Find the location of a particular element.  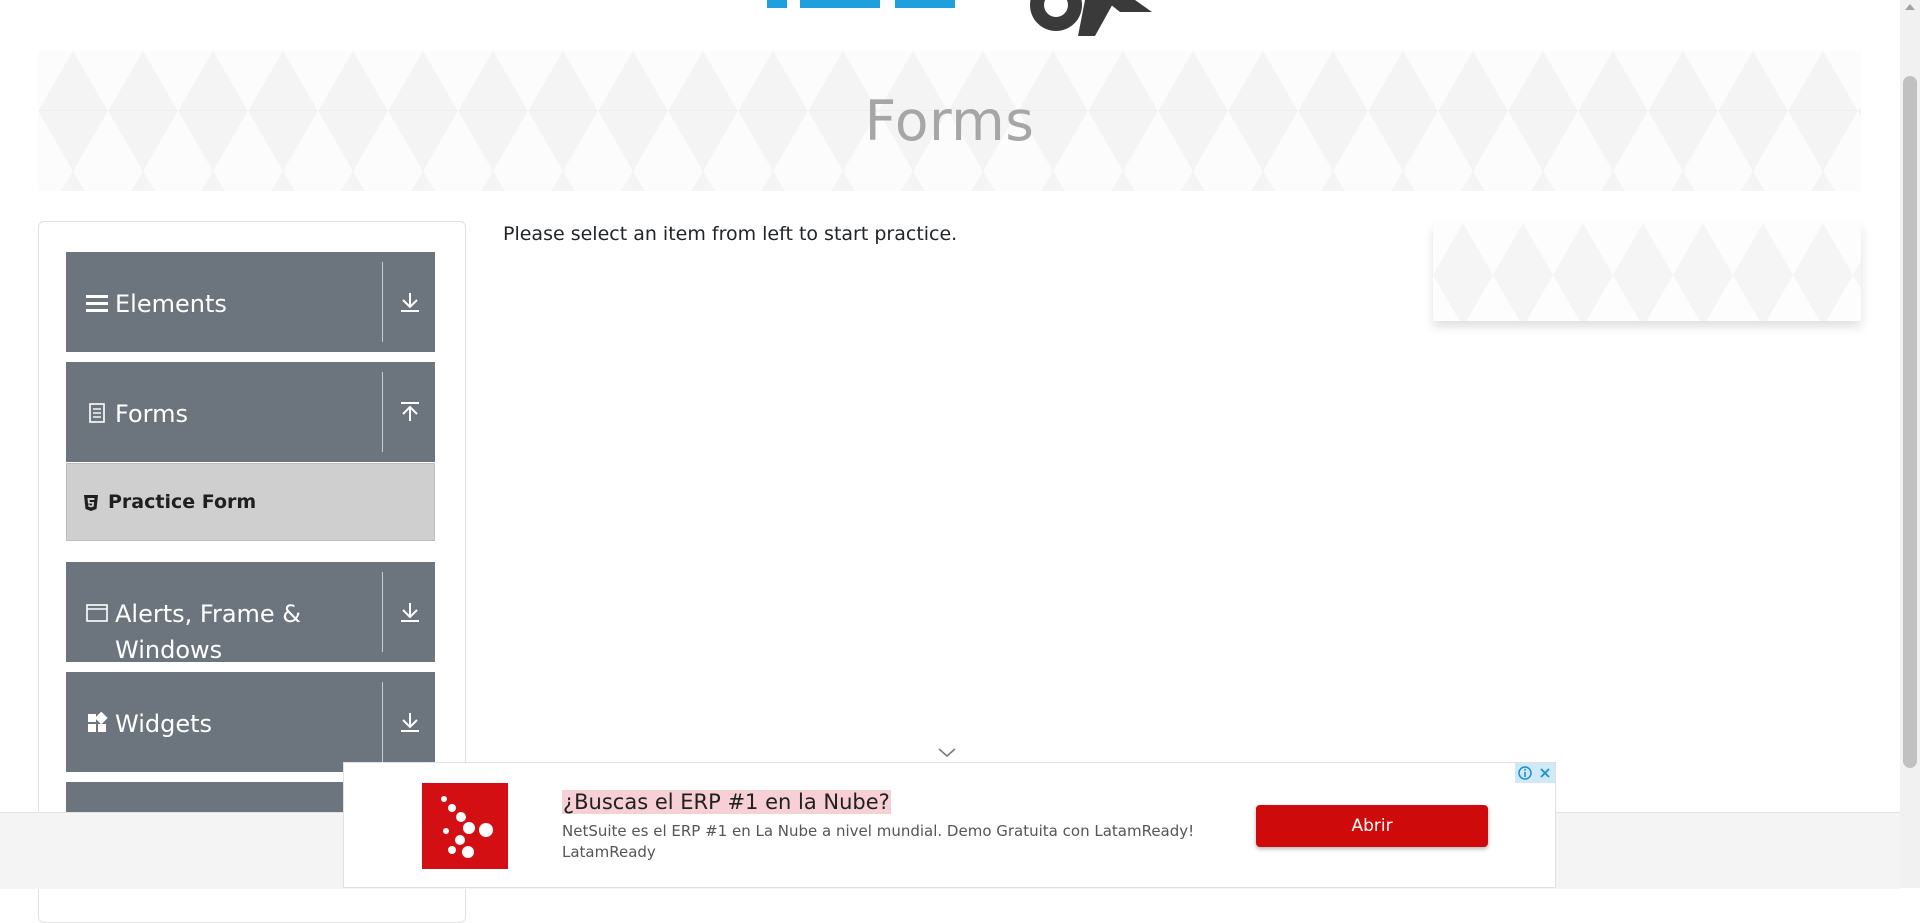

page-title: Forms is located at coordinates (949, 121).